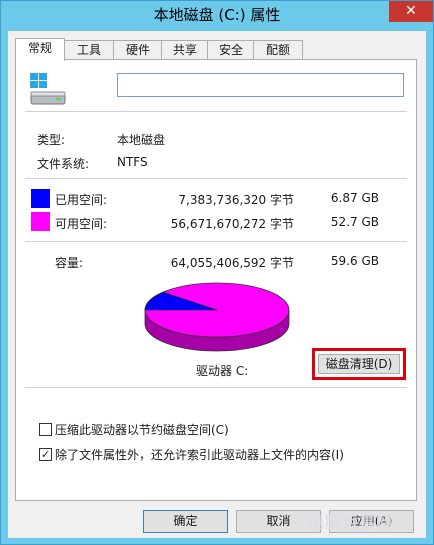 The image size is (434, 545). I want to click on drive-letter-label: 驱动器 C:, so click(222, 371).